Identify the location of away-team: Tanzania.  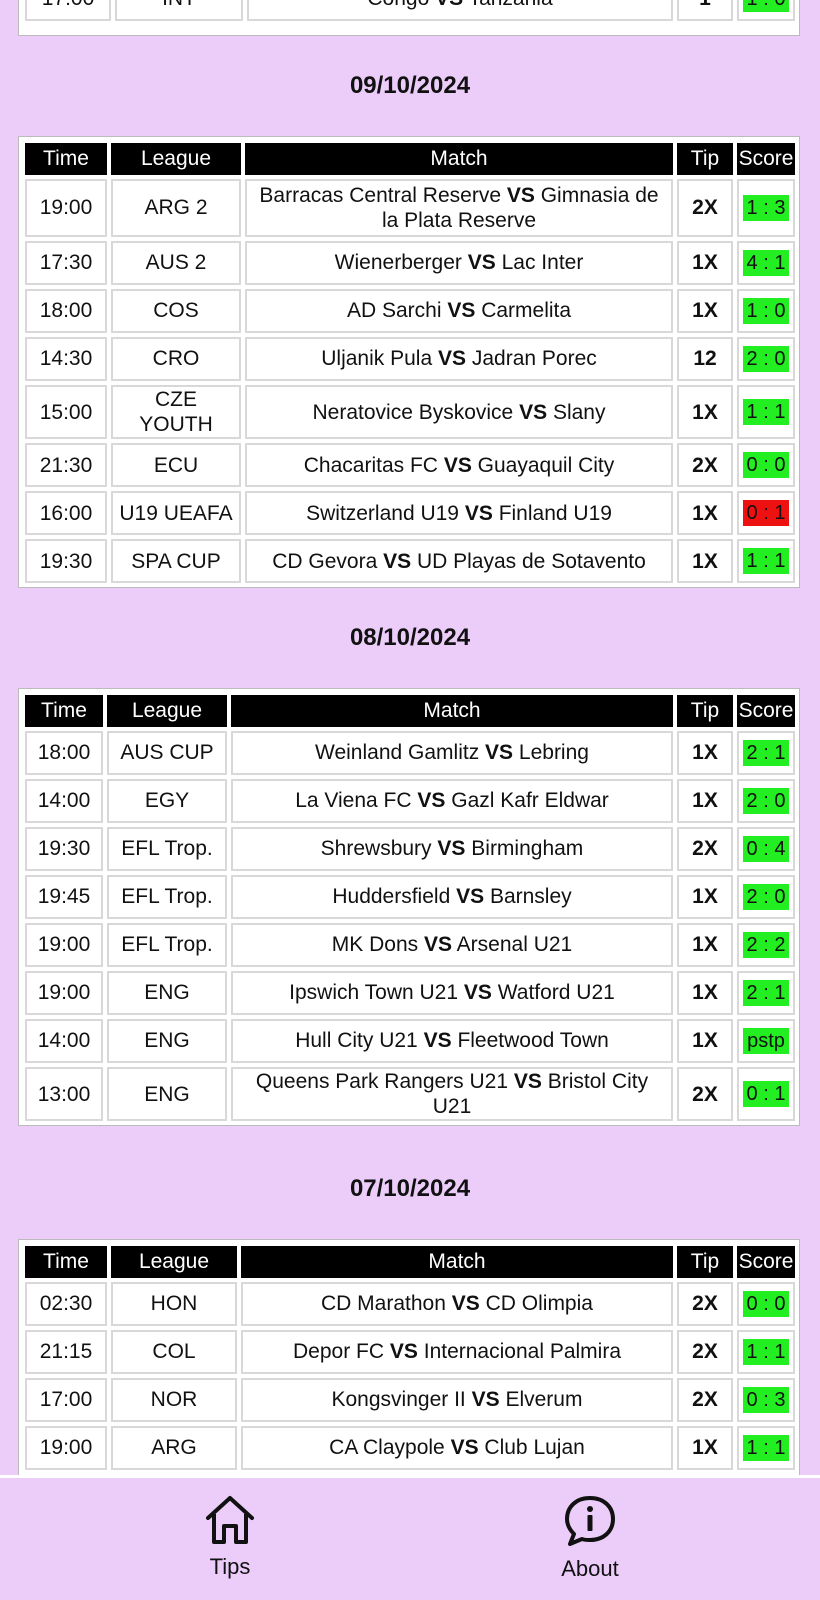
(511, 5).